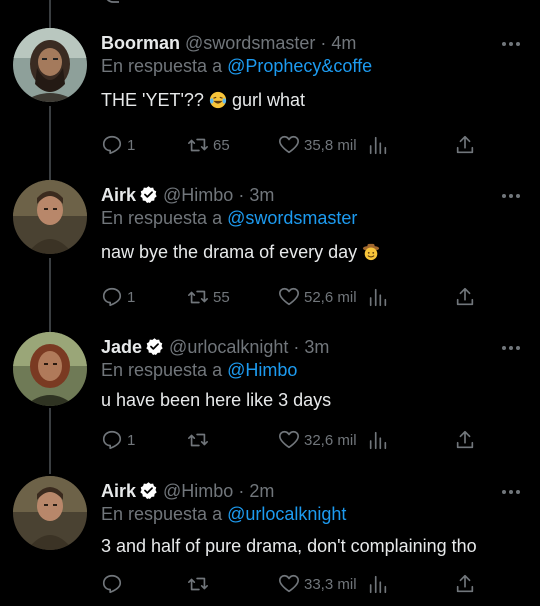 The image size is (540, 606). Describe the element at coordinates (330, 584) in the screenshot. I see `like-count: 33,3 mil` at that location.